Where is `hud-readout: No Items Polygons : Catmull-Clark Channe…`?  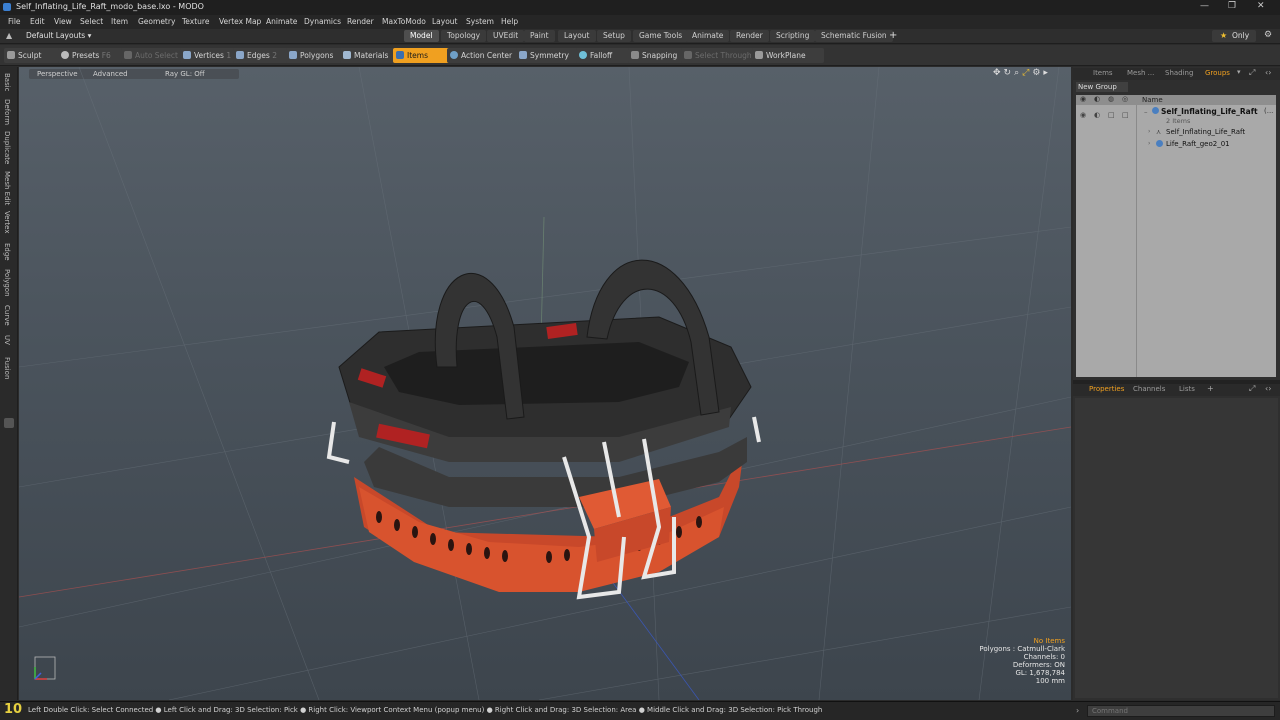
hud-readout: No Items Polygons : Catmull-Clark Channe… is located at coordinates (1022, 661).